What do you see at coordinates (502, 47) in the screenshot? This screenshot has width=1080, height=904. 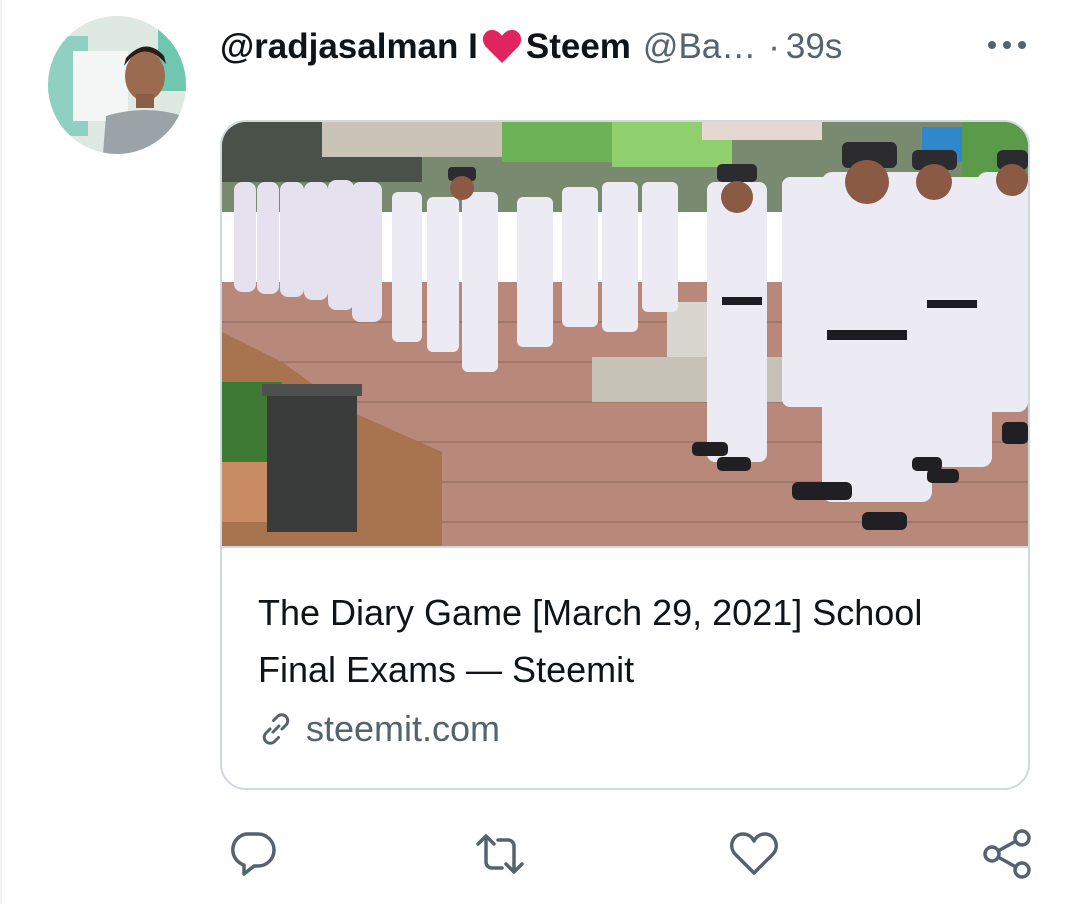 I see `red-heart-emoji-icon` at bounding box center [502, 47].